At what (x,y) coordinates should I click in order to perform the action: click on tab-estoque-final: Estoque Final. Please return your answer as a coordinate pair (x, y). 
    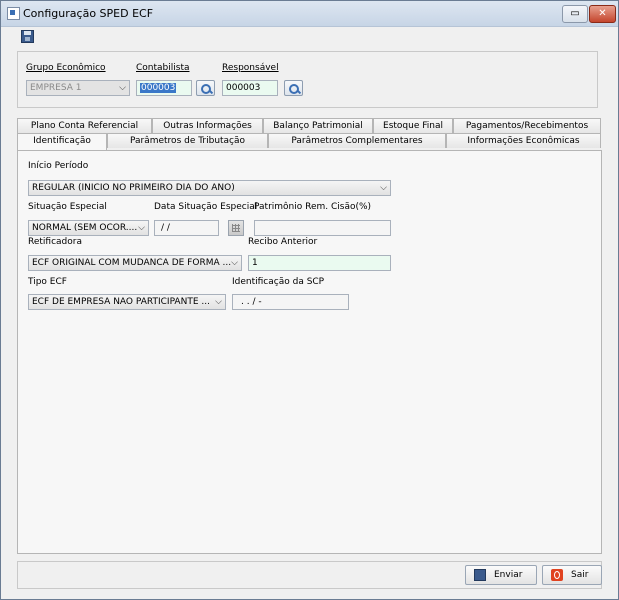
    Looking at the image, I should click on (413, 125).